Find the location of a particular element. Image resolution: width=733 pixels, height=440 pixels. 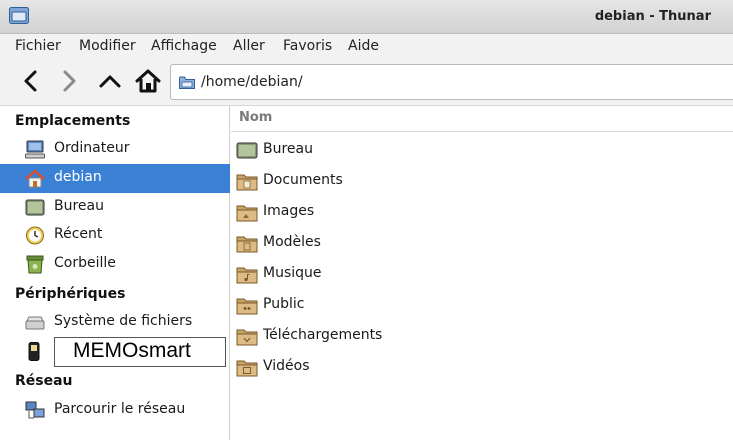

file-name: Vidéos is located at coordinates (286, 366).